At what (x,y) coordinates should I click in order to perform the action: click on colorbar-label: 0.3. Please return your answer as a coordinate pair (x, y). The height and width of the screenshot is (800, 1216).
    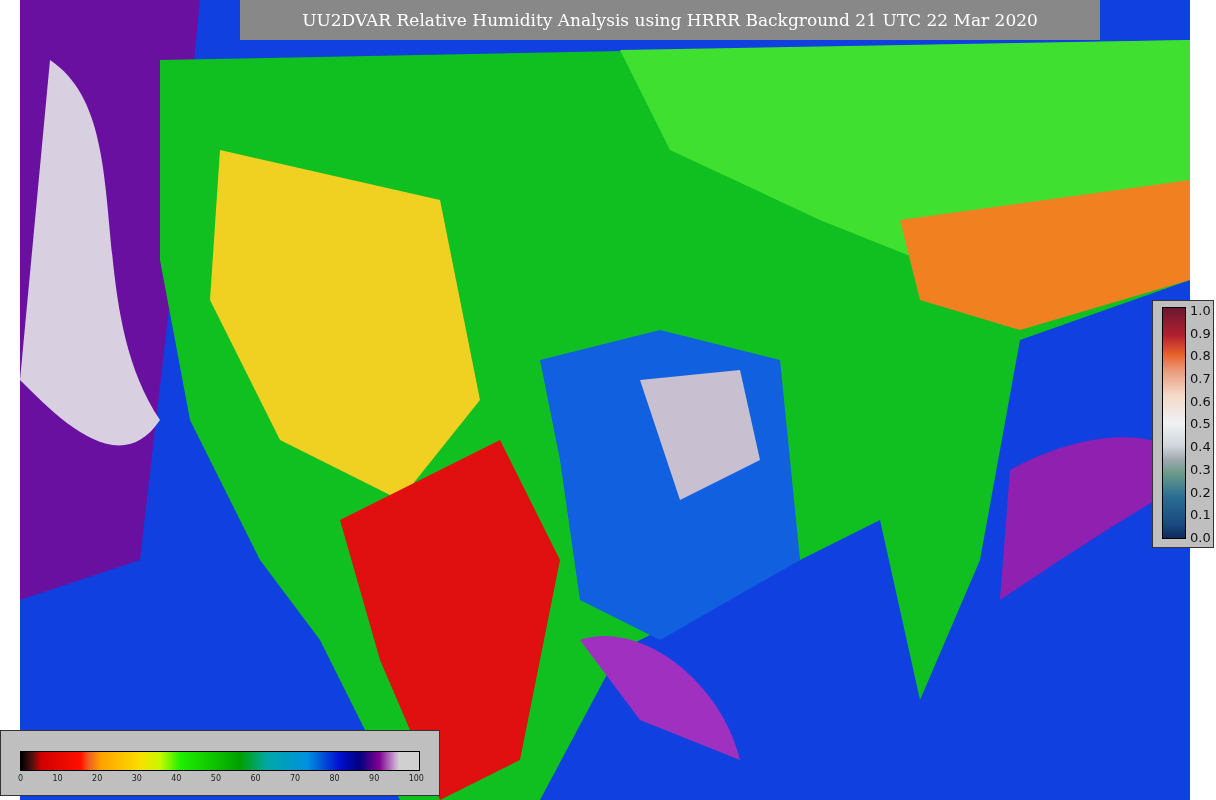
    Looking at the image, I should click on (1200, 469).